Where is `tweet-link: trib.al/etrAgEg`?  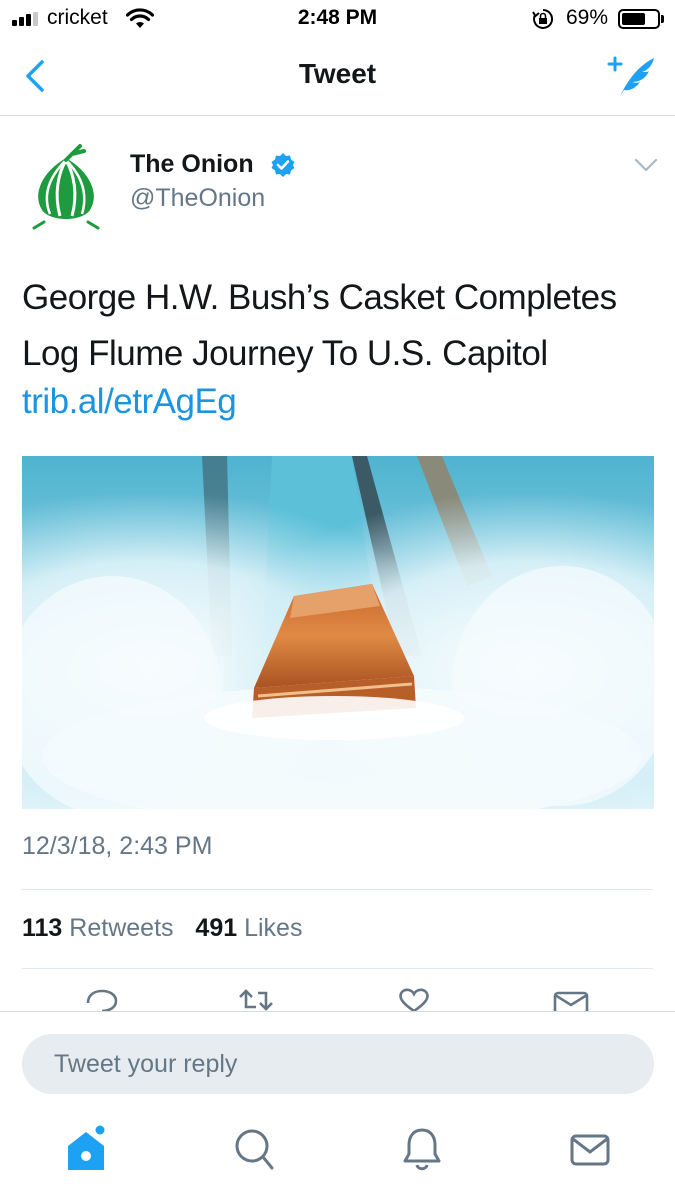
tweet-link: trib.al/etrAgEg is located at coordinates (129, 402).